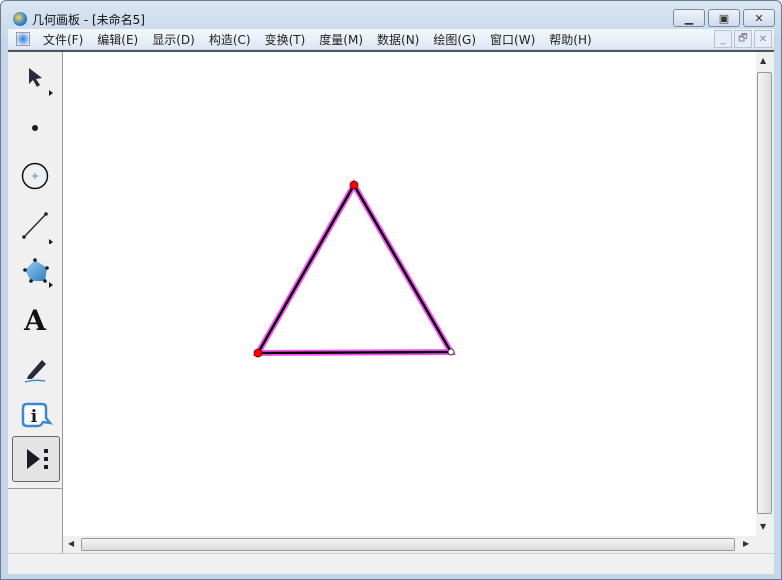 The width and height of the screenshot is (782, 580). What do you see at coordinates (230, 39) in the screenshot?
I see `menu-construct: 构造(C)` at bounding box center [230, 39].